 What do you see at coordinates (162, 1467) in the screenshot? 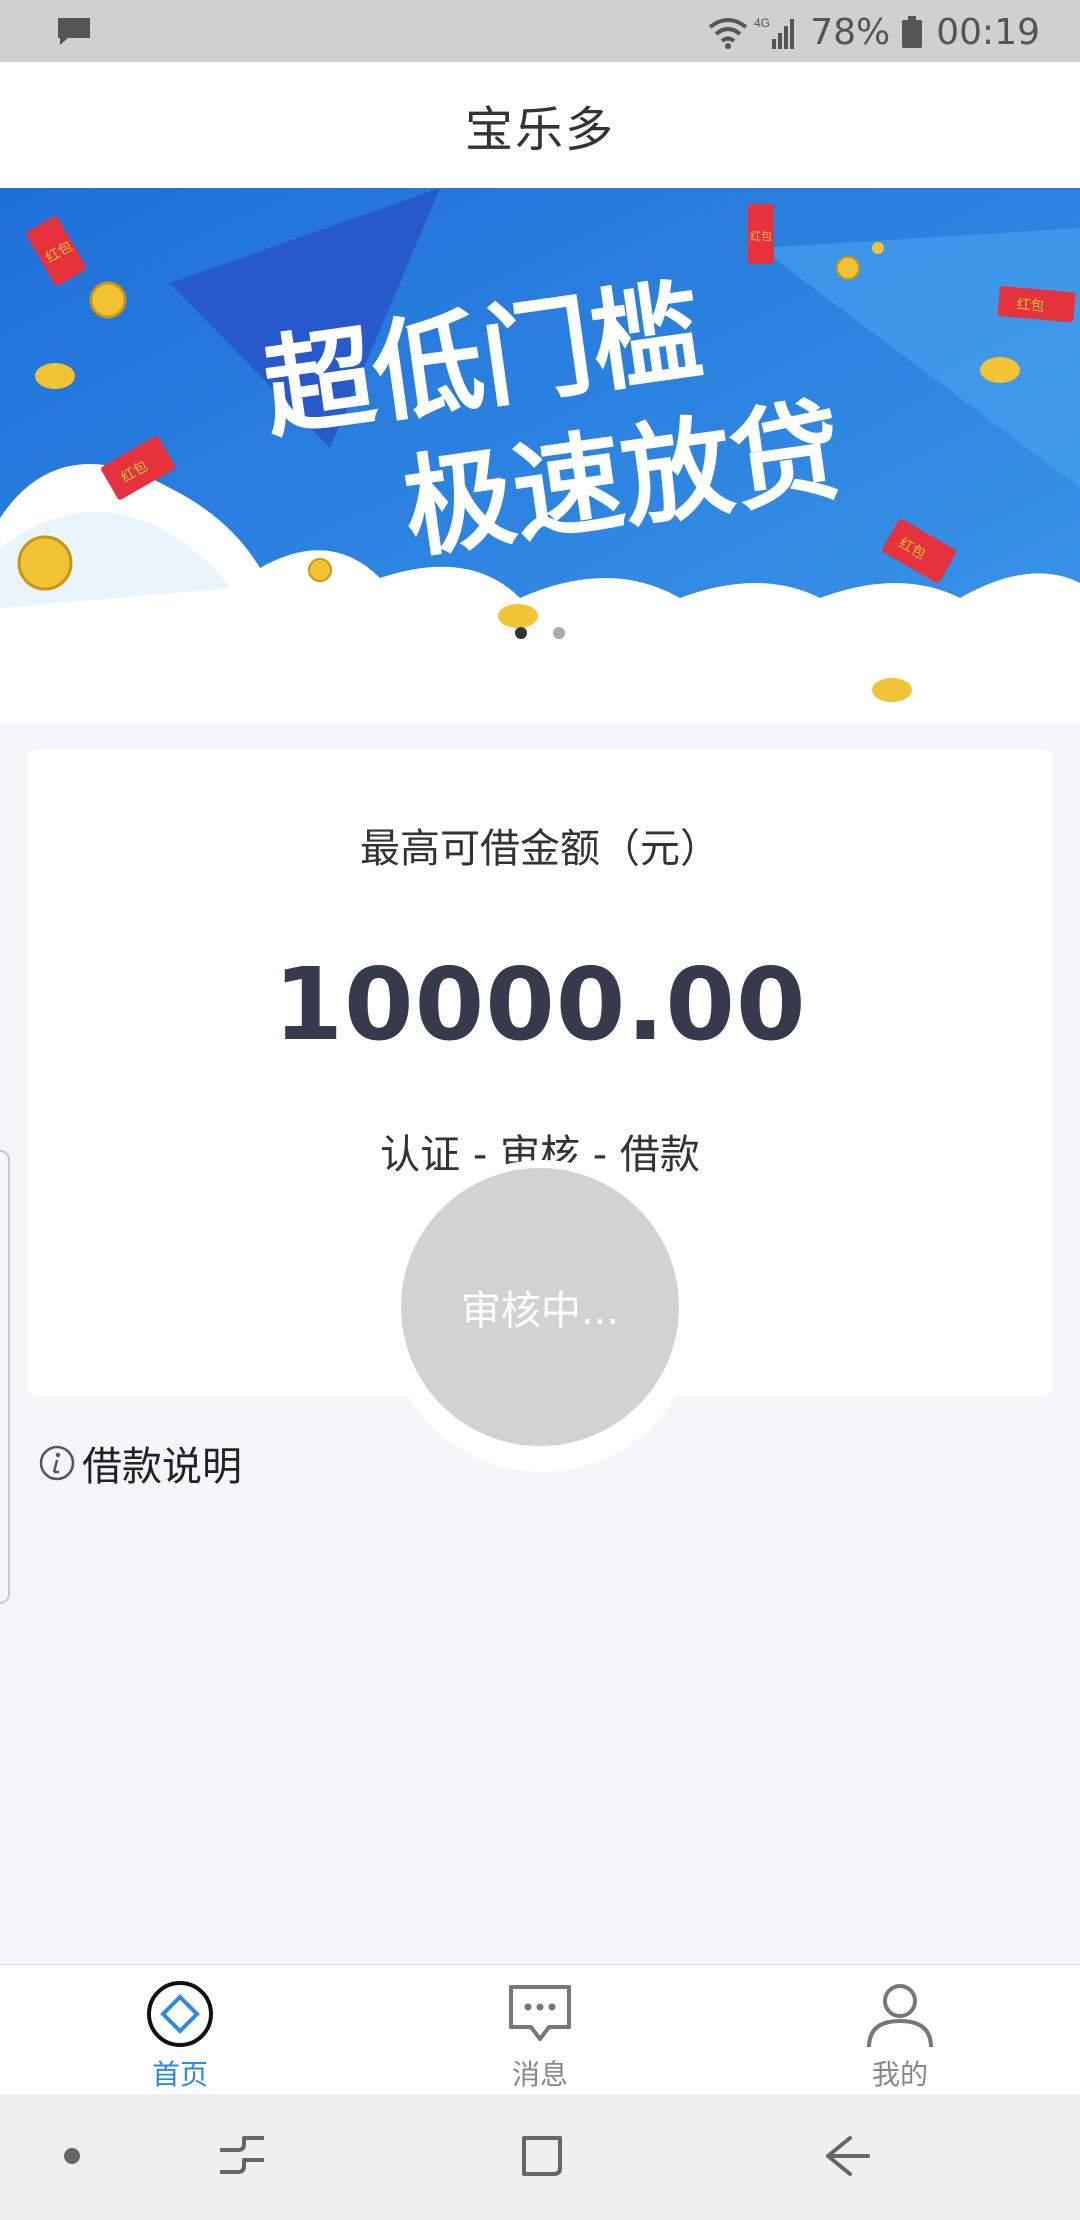
I see `loan-info-label: 借款说明` at bounding box center [162, 1467].